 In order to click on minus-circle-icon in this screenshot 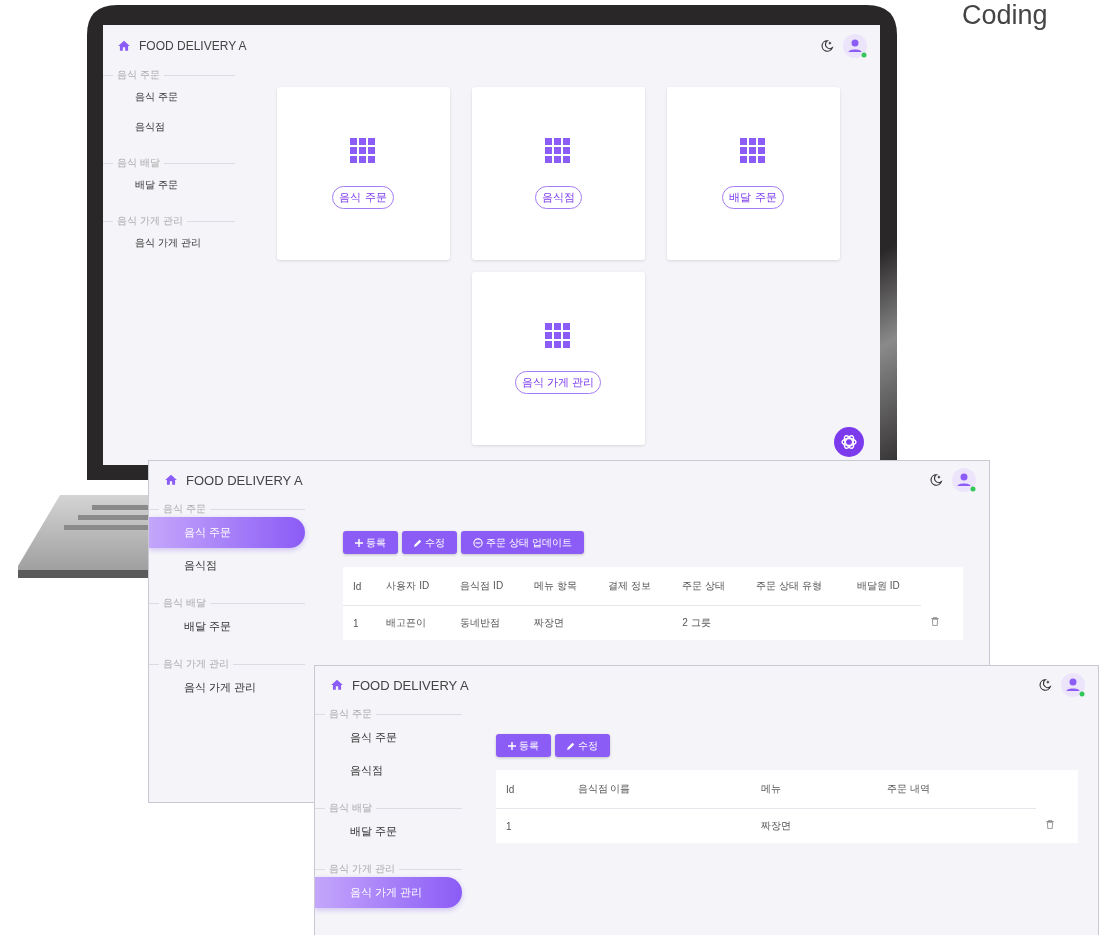, I will do `click(478, 542)`.